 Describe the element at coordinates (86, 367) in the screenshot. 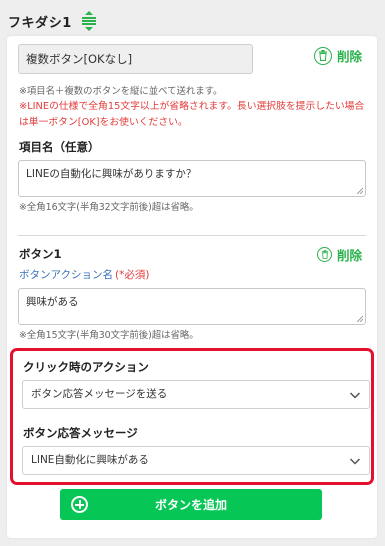

I see `click-action-label: クリック時のアクション` at that location.